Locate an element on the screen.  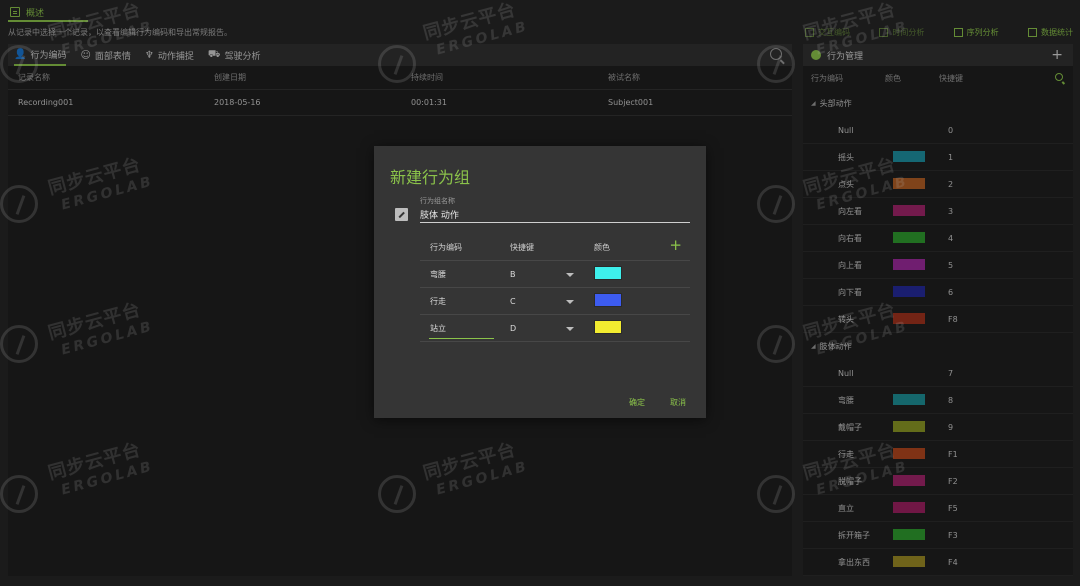
behavior-code-table: 行为编码 快捷键 颜色 + 弯腰 B 行走 C 站立 D is located at coordinates (555, 288).